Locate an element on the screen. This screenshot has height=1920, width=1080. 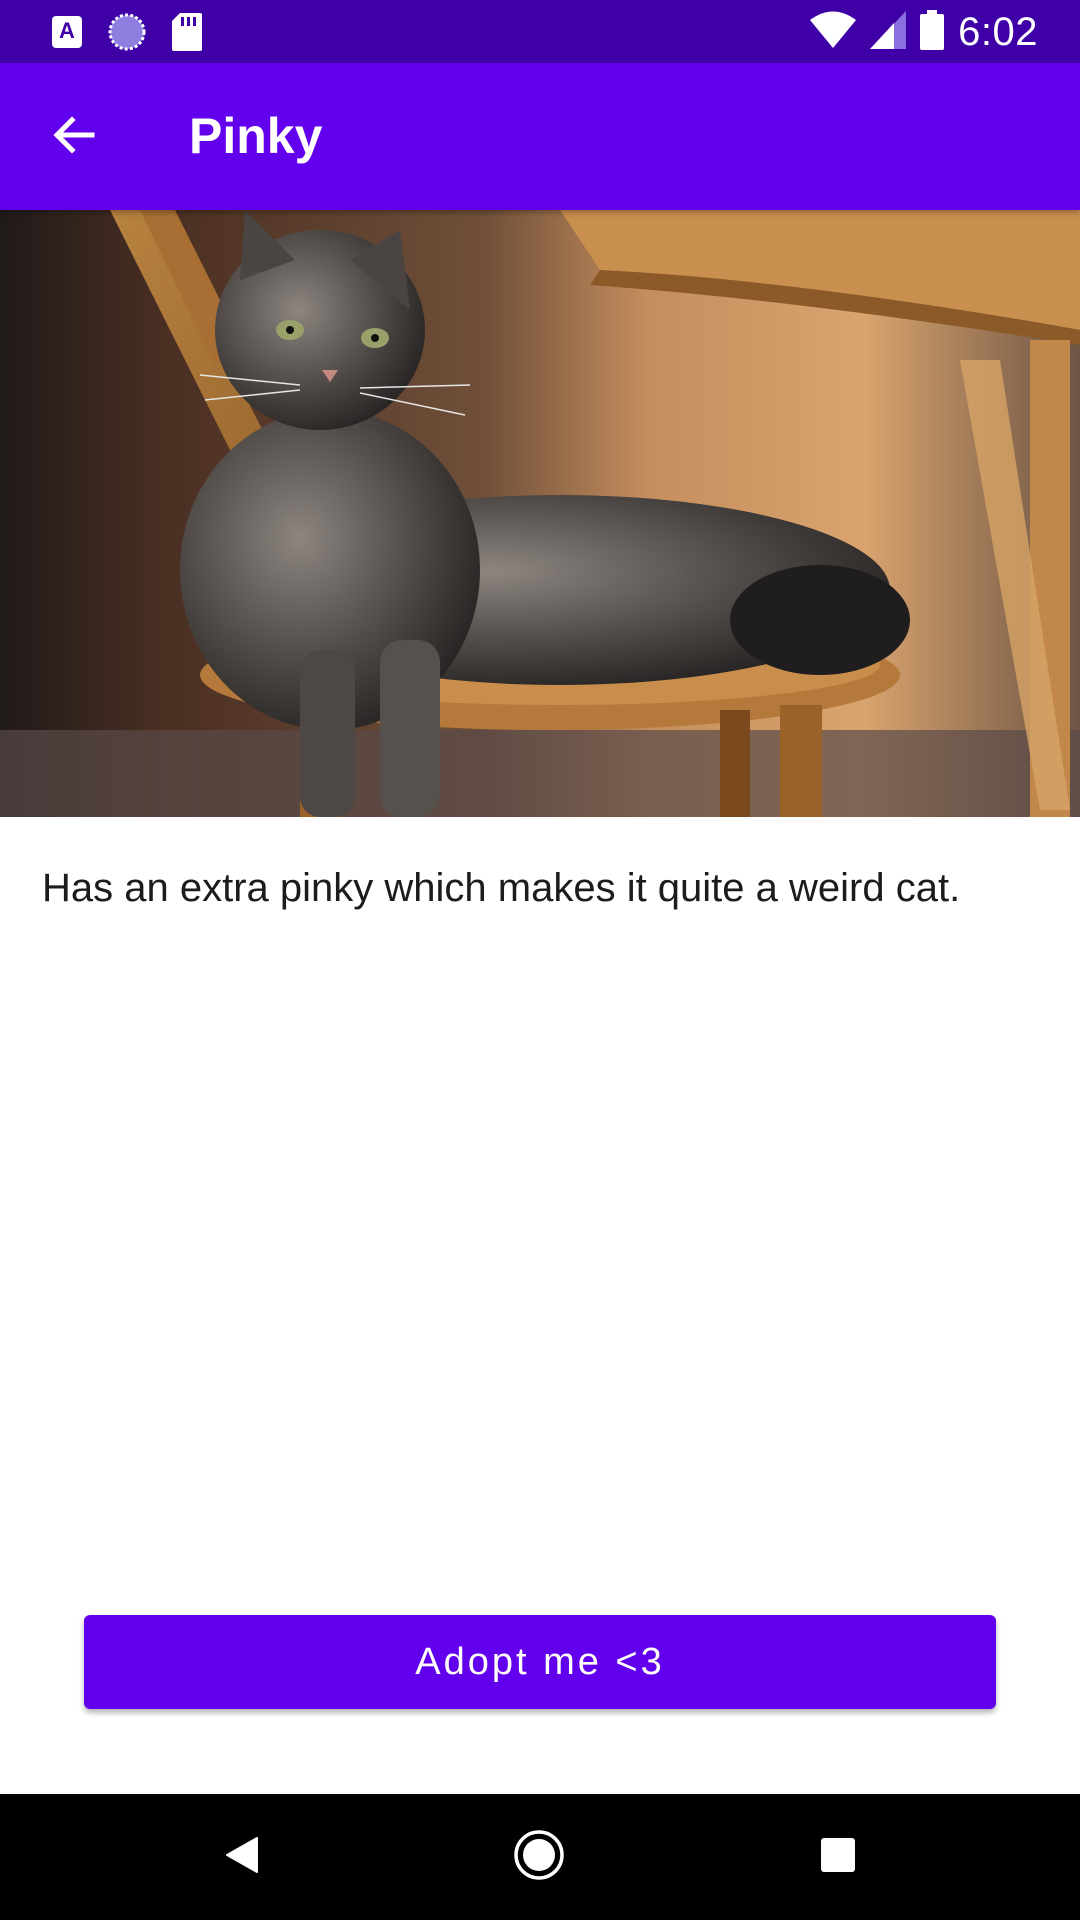
adopt-button: Adopt me <3 is located at coordinates (540, 1662).